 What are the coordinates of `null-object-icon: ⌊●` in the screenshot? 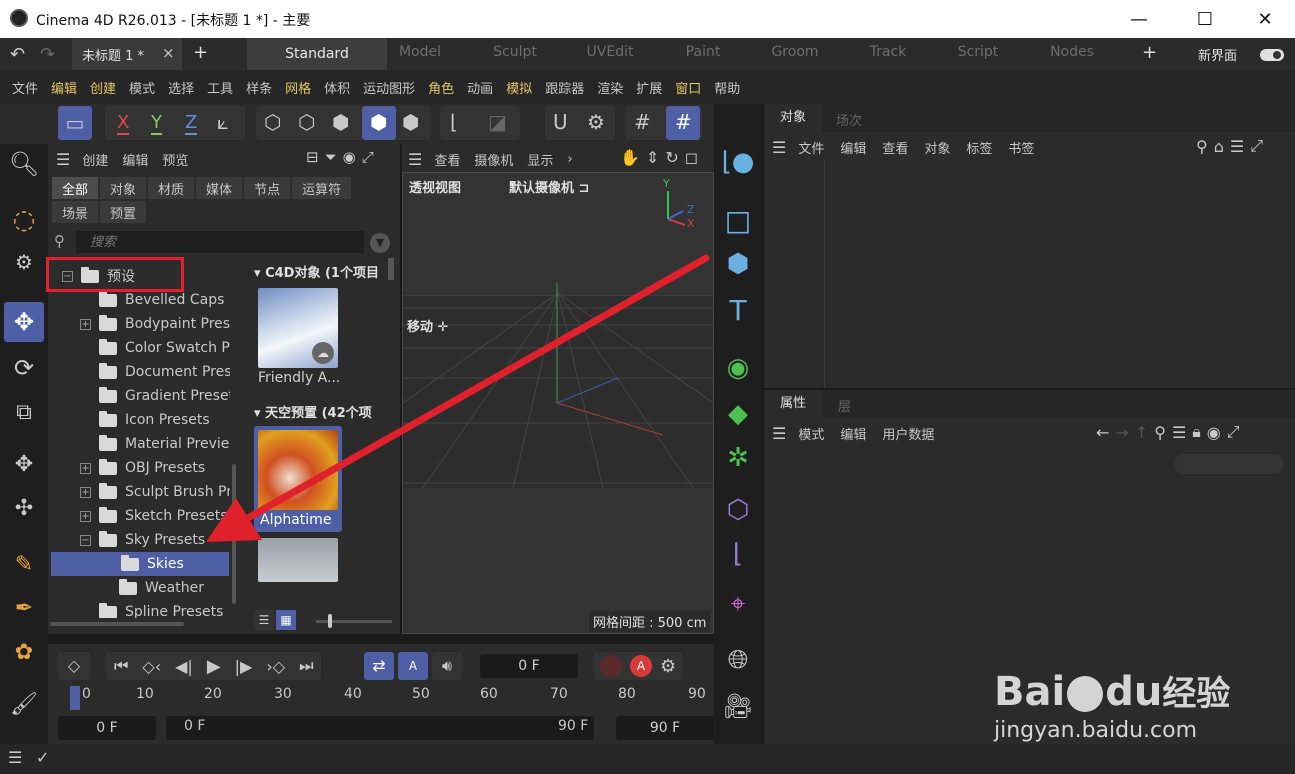 It's located at (738, 162).